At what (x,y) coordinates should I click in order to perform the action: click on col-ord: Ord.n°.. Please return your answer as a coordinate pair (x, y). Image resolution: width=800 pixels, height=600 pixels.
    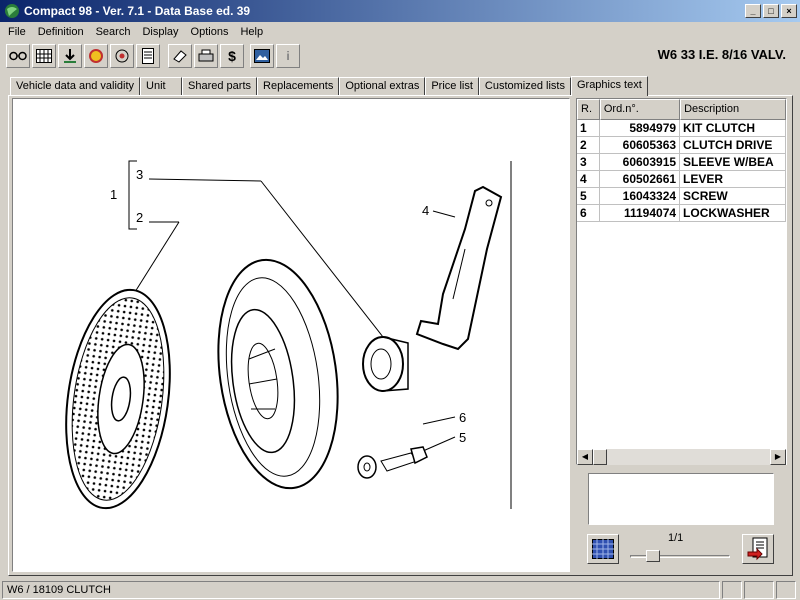
    Looking at the image, I should click on (640, 109).